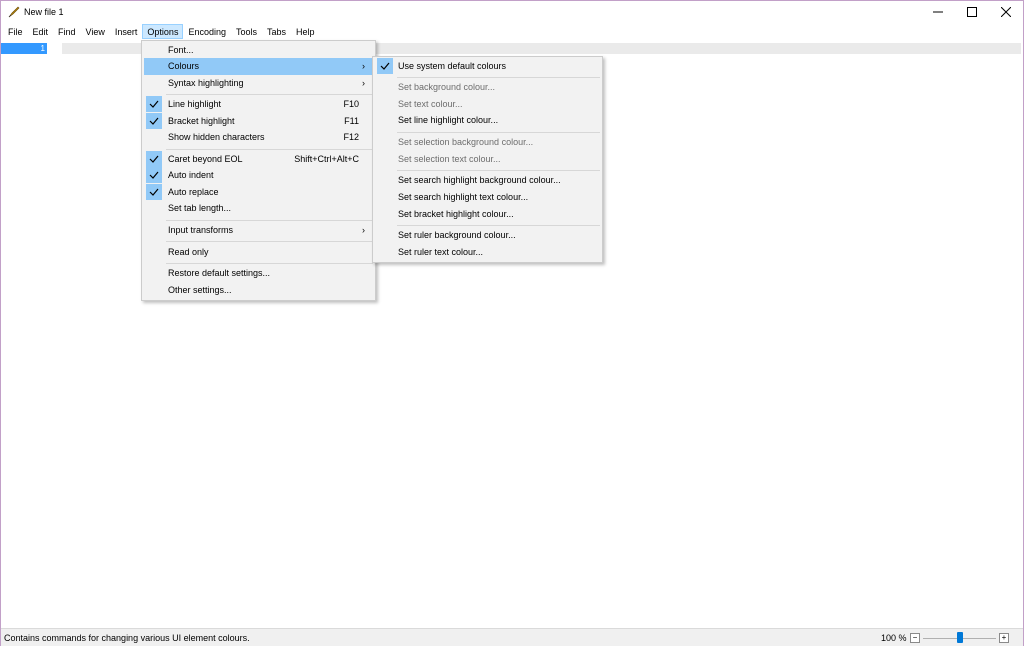  Describe the element at coordinates (258, 66) in the screenshot. I see `menu-item-colours: Colours ›` at that location.